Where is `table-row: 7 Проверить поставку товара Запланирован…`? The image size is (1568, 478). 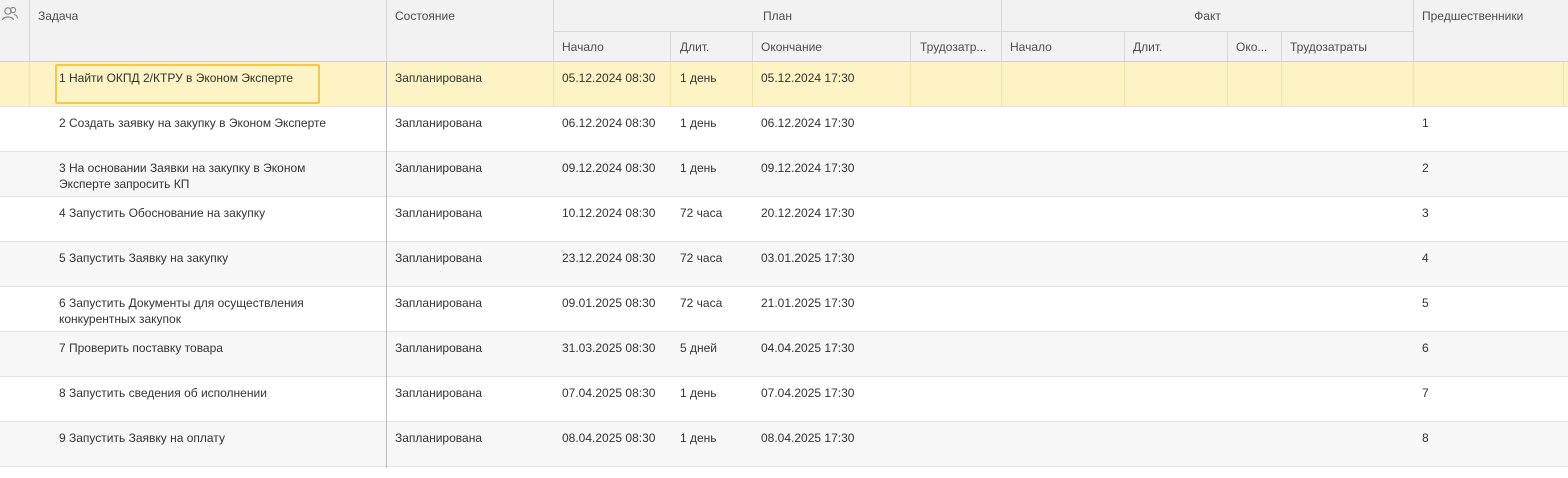
table-row: 7 Проверить поставку товара Запланирован… is located at coordinates (784, 354).